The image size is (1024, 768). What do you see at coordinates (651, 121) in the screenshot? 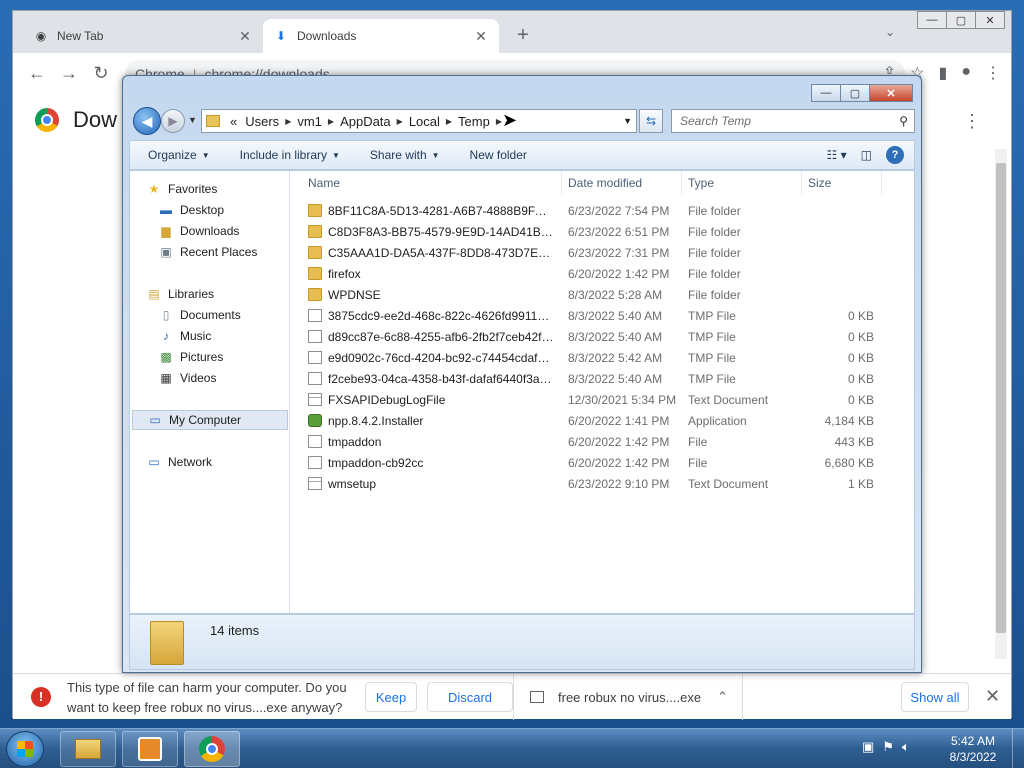
I see `refresh-button: ⇆` at bounding box center [651, 121].